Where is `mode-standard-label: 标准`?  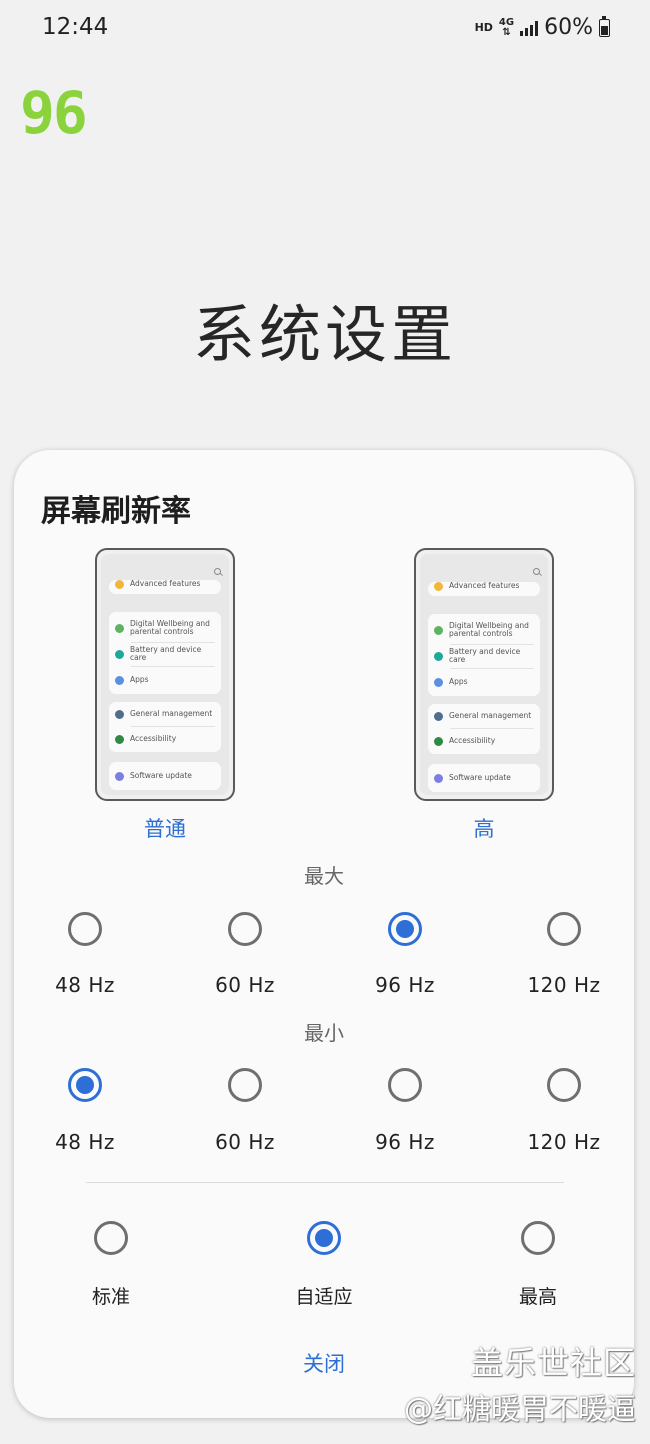 mode-standard-label: 标准 is located at coordinates (110, 1297).